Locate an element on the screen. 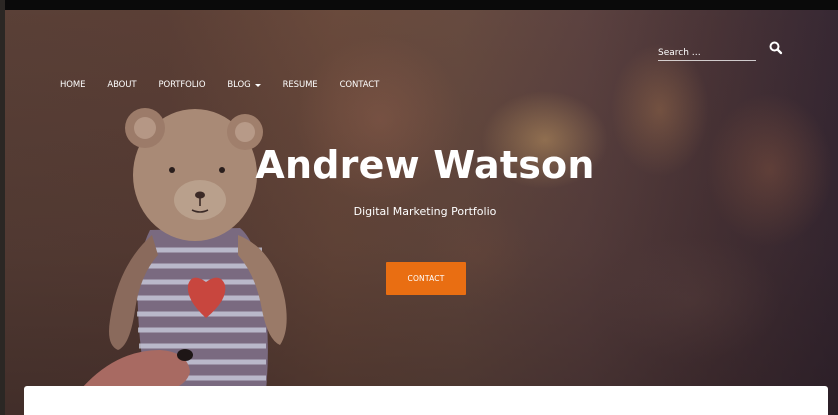  nav-item-label: CONTACT is located at coordinates (359, 85).